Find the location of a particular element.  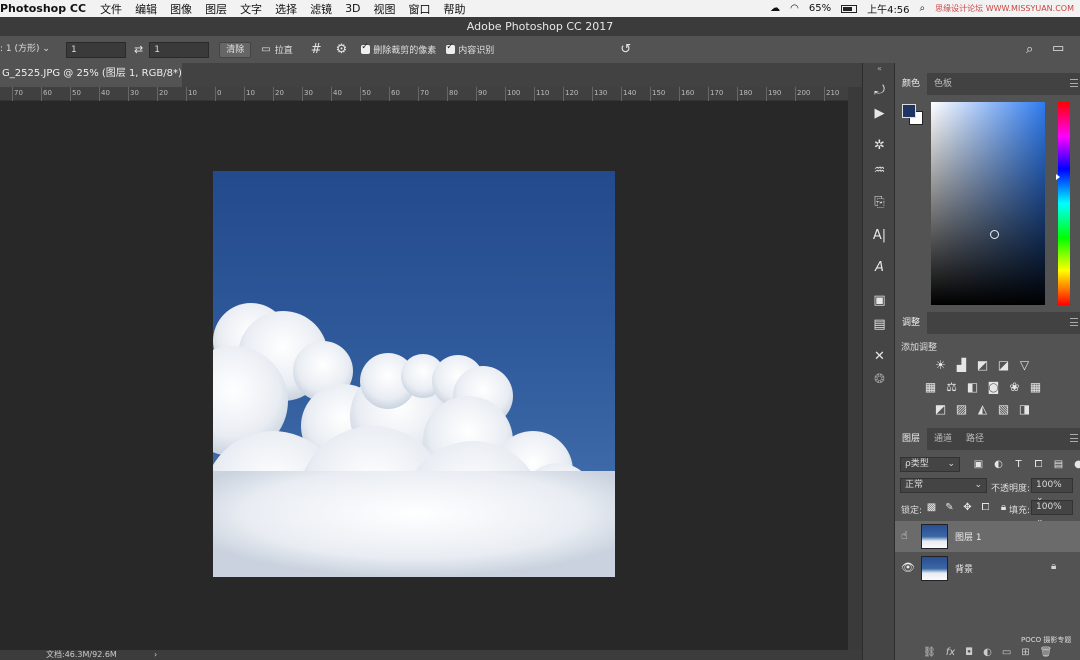

menu-image: 图像 is located at coordinates (181, 9).